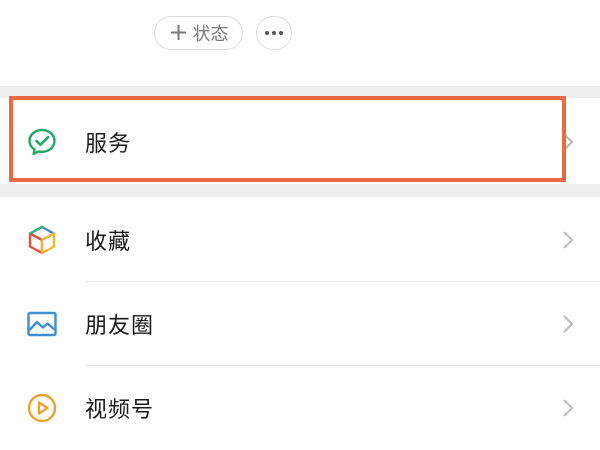  What do you see at coordinates (108, 242) in the screenshot?
I see `menu-item-label: 收藏` at bounding box center [108, 242].